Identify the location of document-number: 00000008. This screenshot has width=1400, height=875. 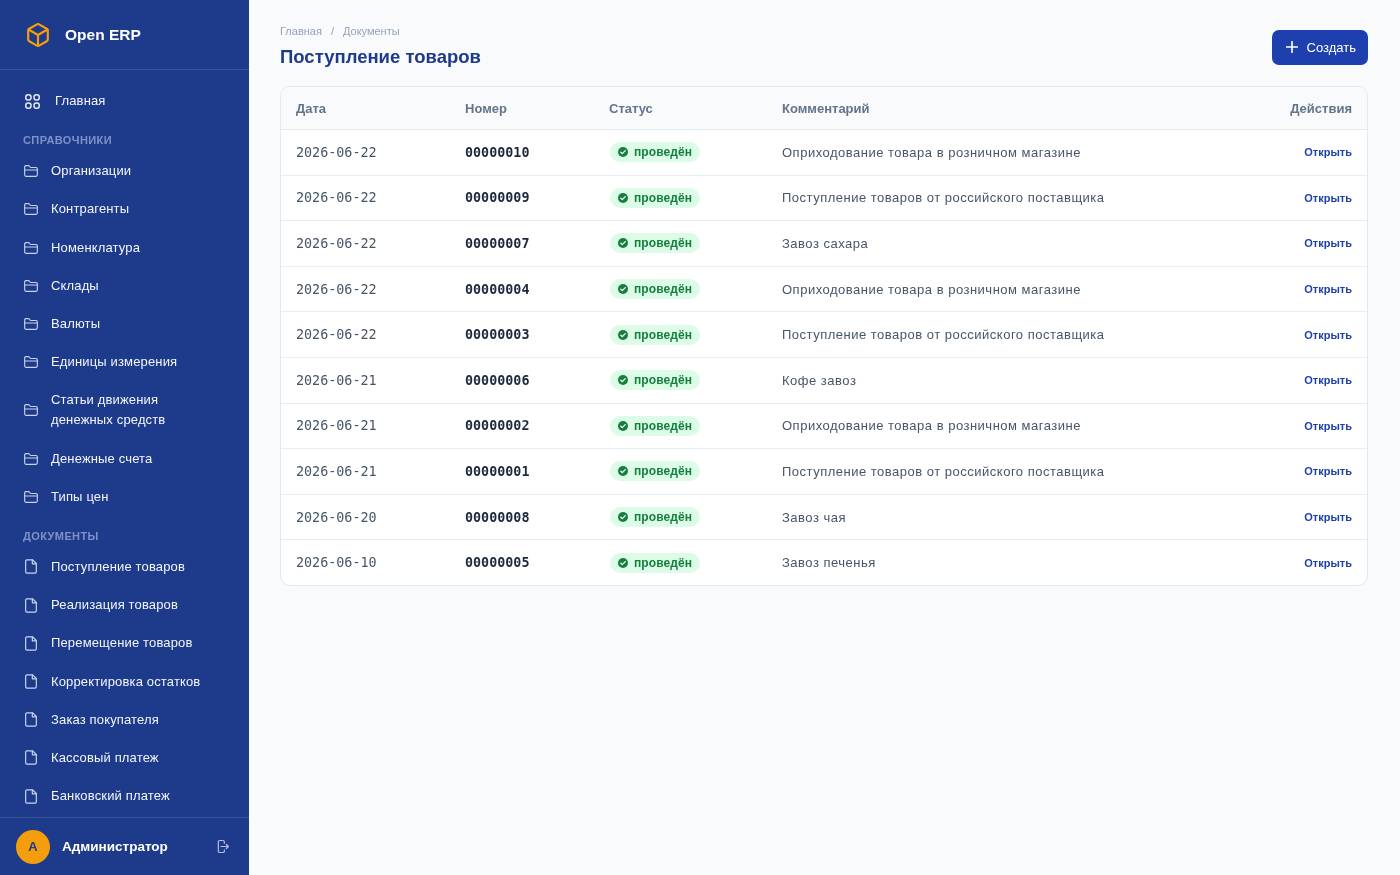
(498, 517).